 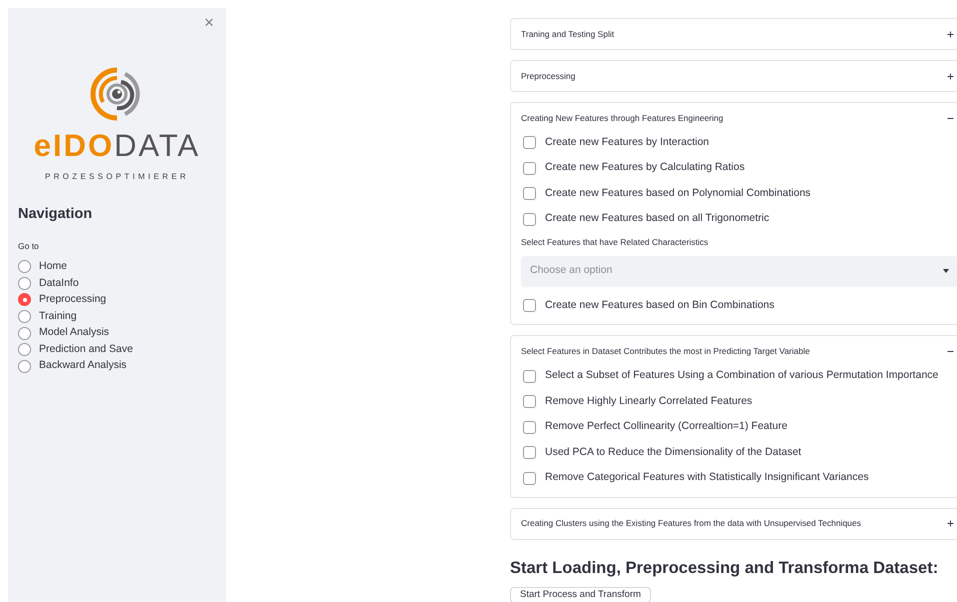 I want to click on checkbox-option: Create new Features by Interaction, so click(x=740, y=143).